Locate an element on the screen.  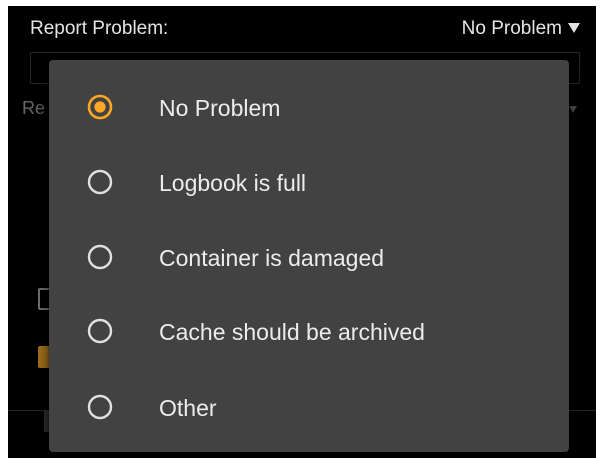
option-container-damaged: Container is damaged is located at coordinates (309, 257).